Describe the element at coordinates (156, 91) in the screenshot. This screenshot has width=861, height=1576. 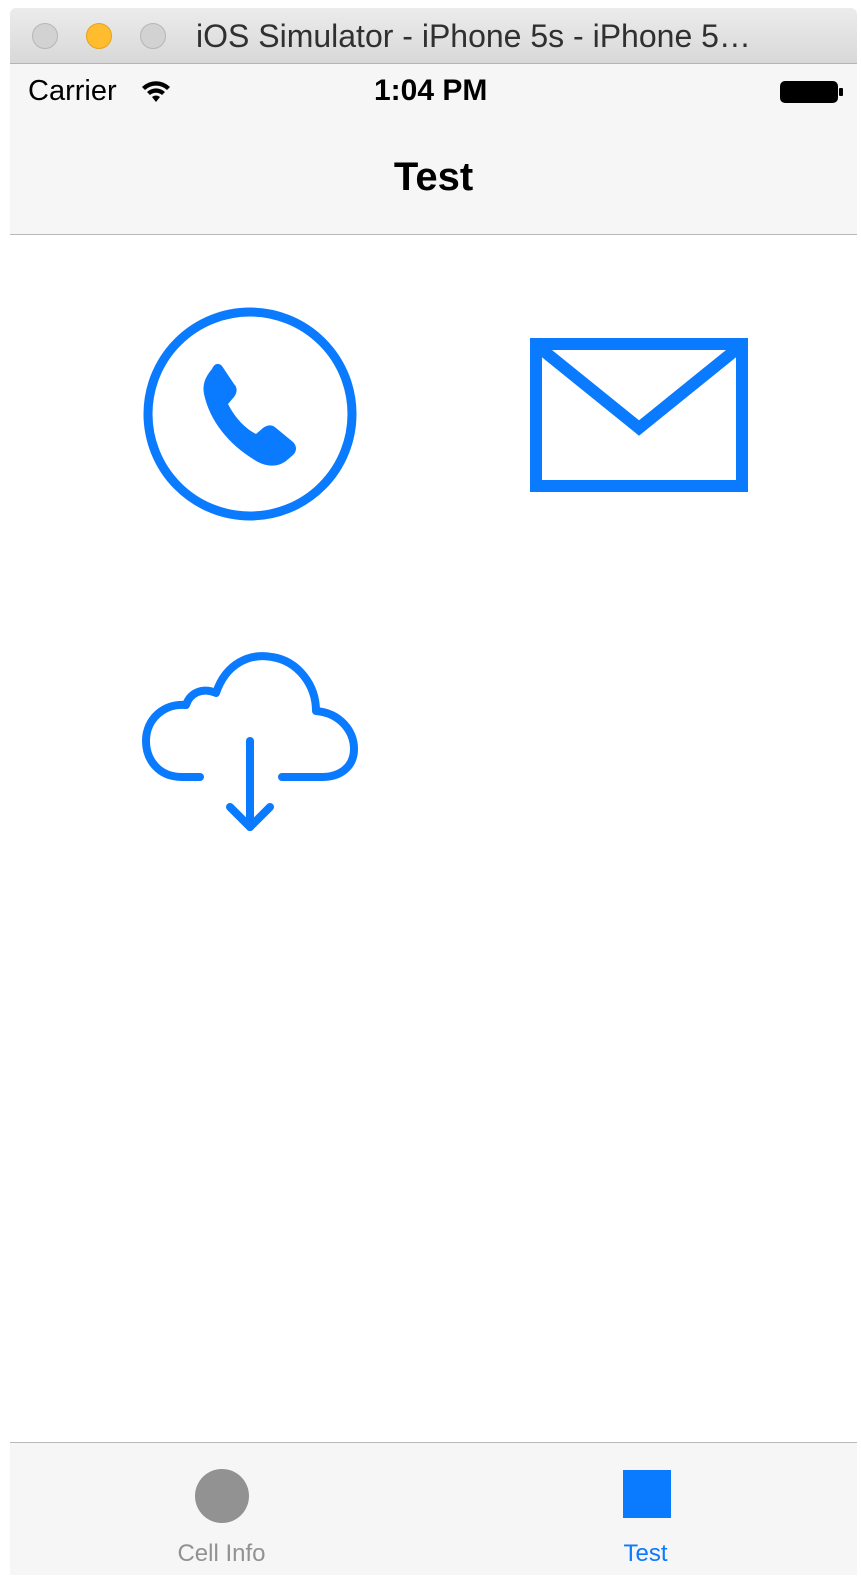
I see `wifi-icon` at that location.